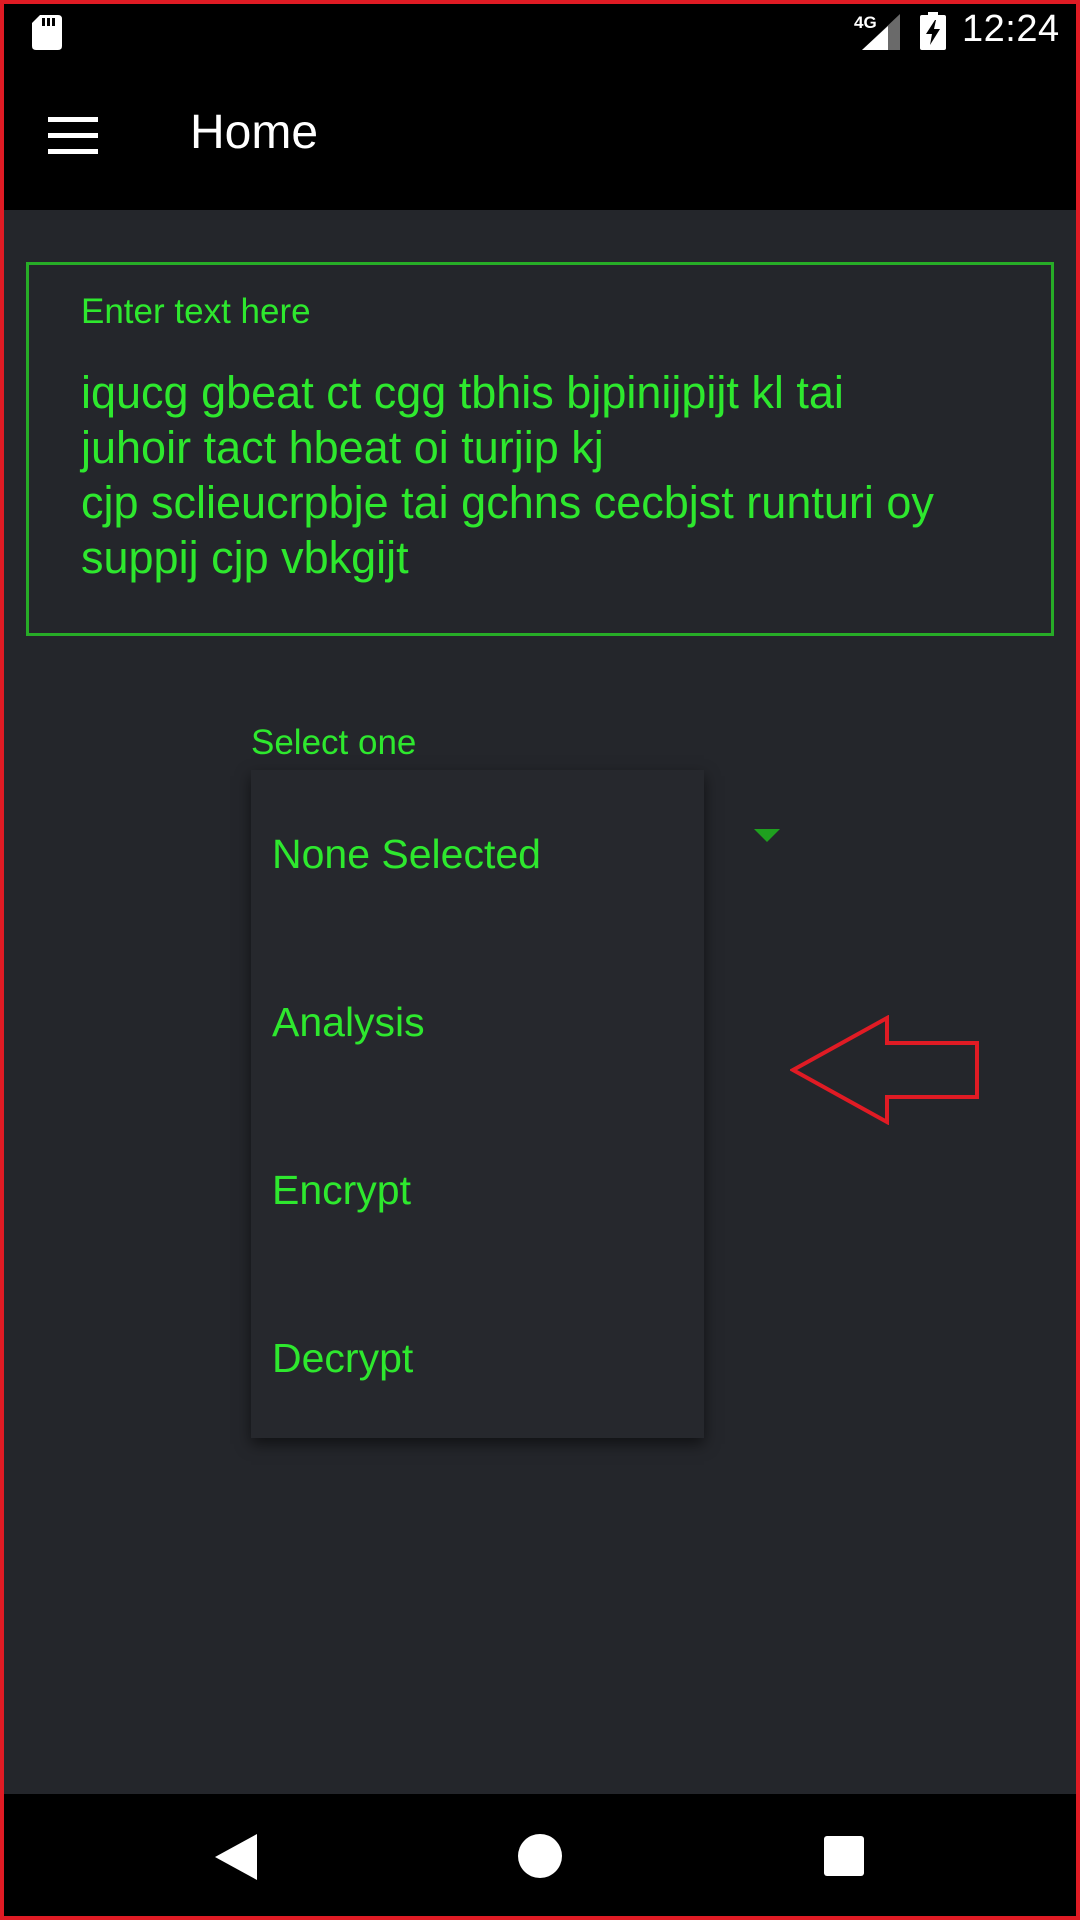 The height and width of the screenshot is (1920, 1080). I want to click on option-decrypt: Decrypt, so click(477, 1358).